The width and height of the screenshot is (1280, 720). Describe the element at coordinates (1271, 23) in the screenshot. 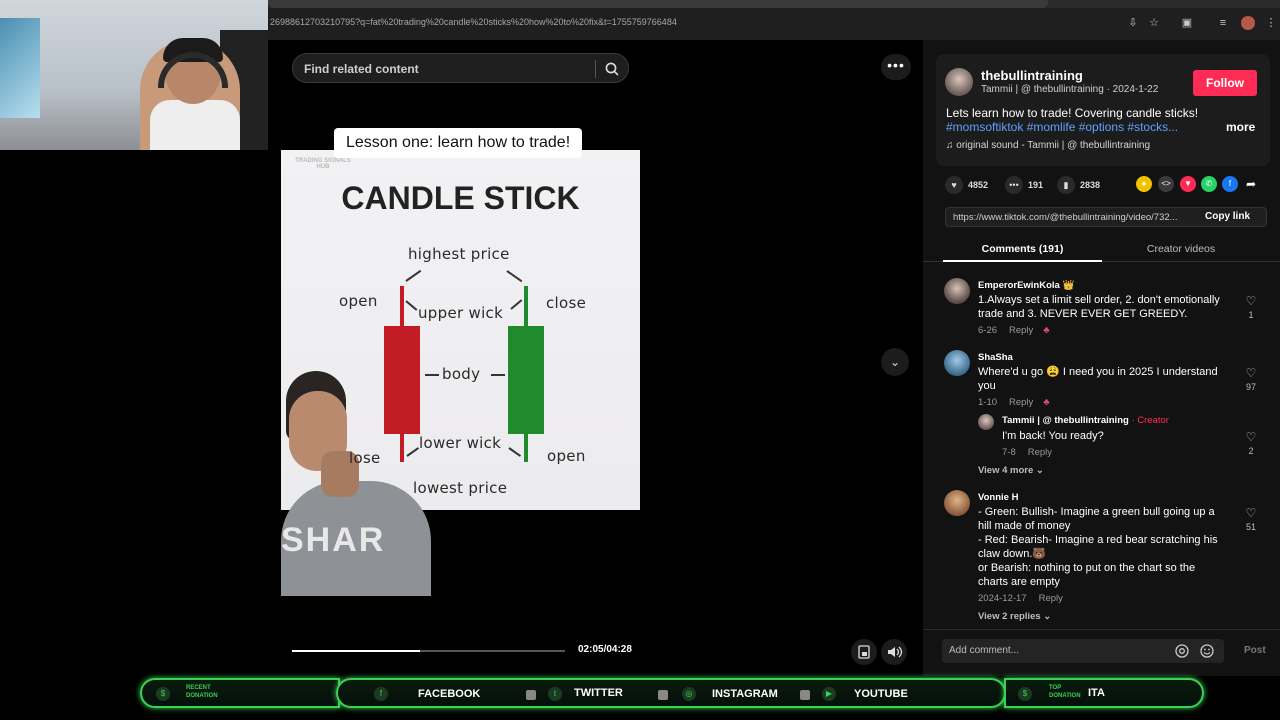

I see `browser-menu-icon: ⋮` at that location.